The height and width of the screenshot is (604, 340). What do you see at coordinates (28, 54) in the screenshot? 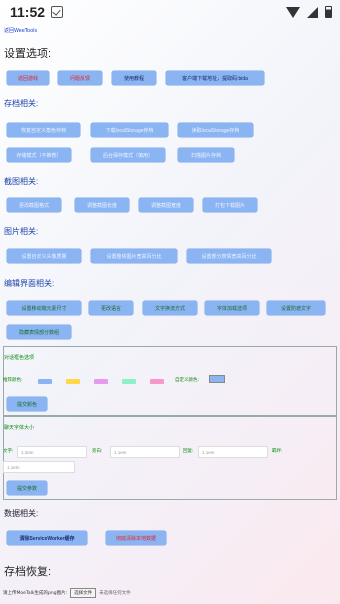
I see `settings-title: 设置选项:` at bounding box center [28, 54].